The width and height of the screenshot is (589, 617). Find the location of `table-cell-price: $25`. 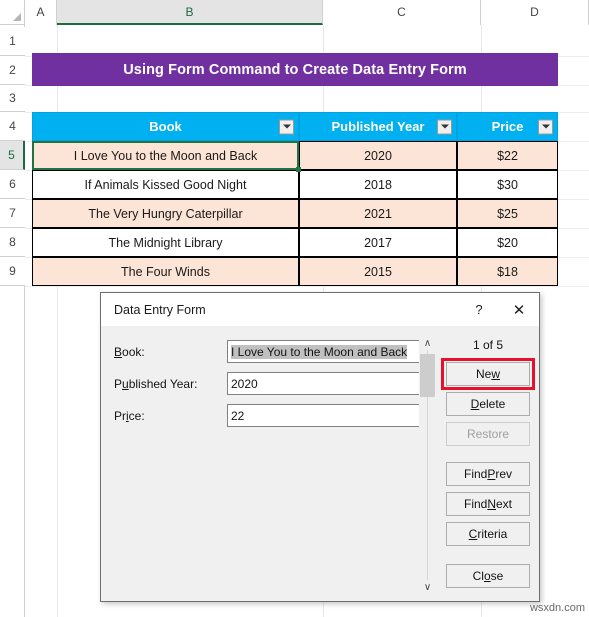

table-cell-price: $25 is located at coordinates (507, 213).